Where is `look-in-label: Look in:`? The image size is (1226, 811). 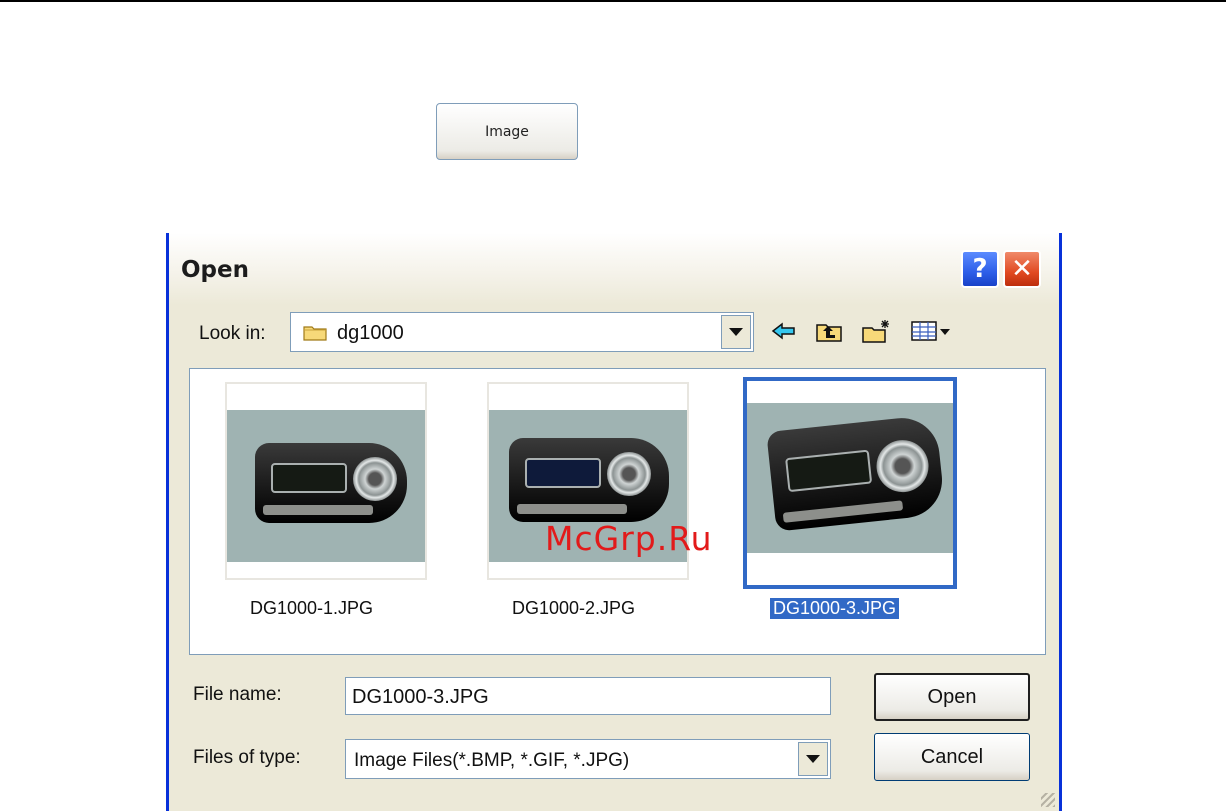
look-in-label: Look in: is located at coordinates (232, 333).